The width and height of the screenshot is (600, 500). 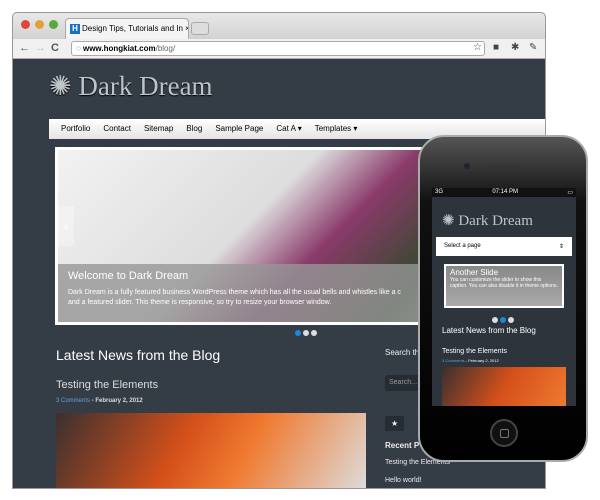 What do you see at coordinates (395, 423) in the screenshot?
I see `star-icon: ★` at bounding box center [395, 423].